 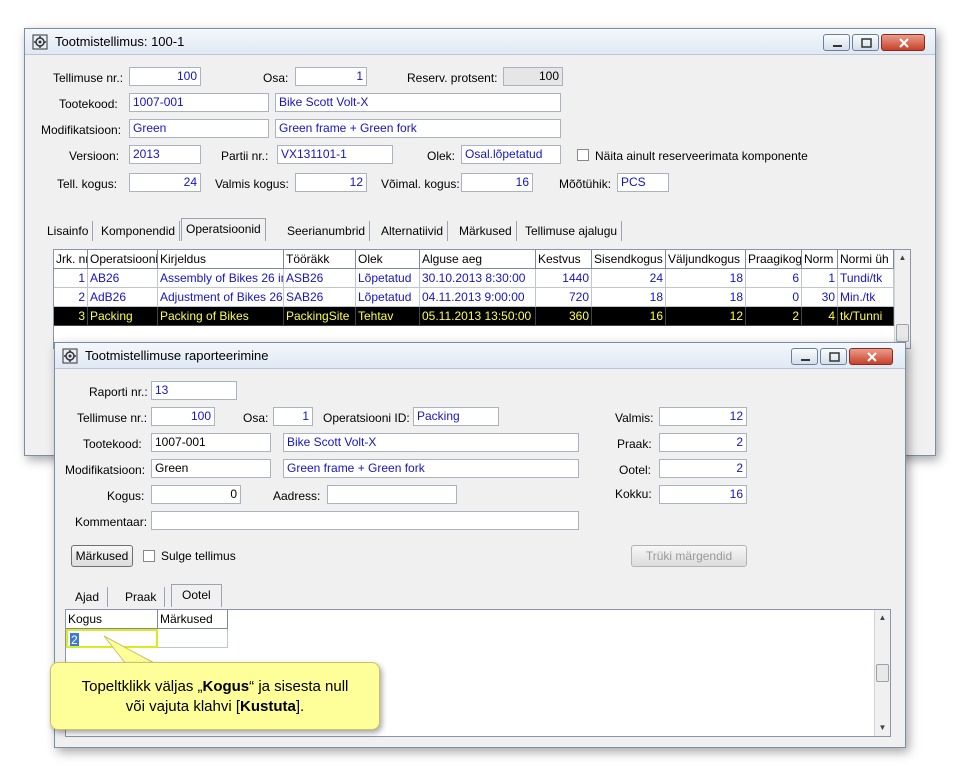 What do you see at coordinates (413, 231) in the screenshot?
I see `tab-alternatiivid: Alternatiivid` at bounding box center [413, 231].